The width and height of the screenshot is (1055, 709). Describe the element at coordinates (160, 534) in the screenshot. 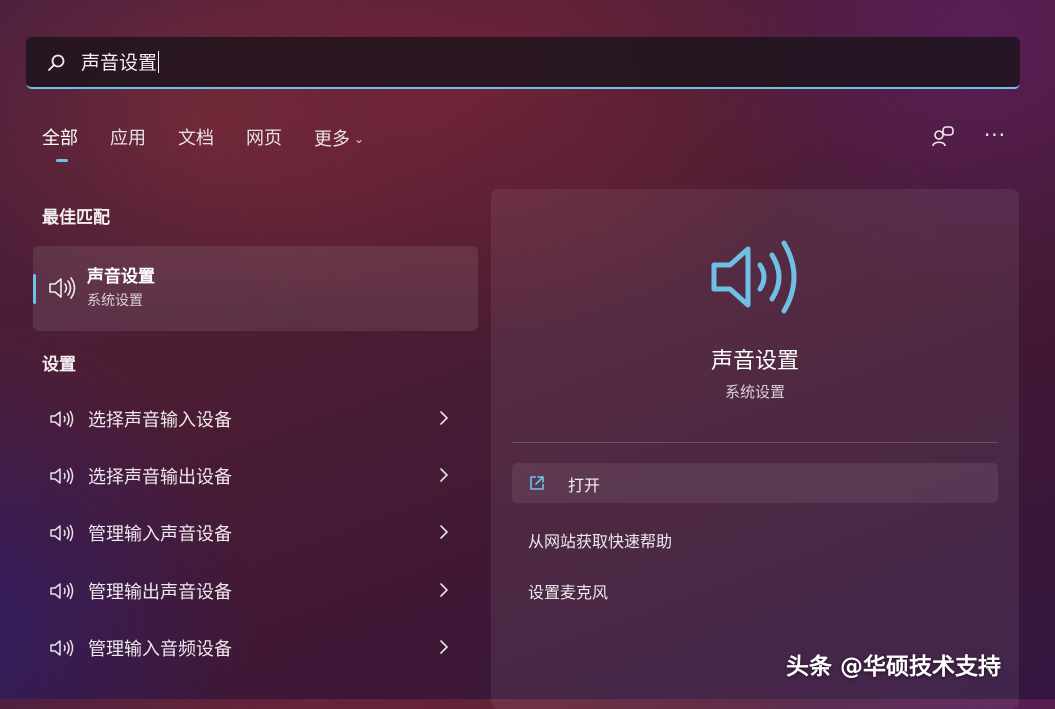

I see `list-item-label: 管理输入声音设备` at that location.